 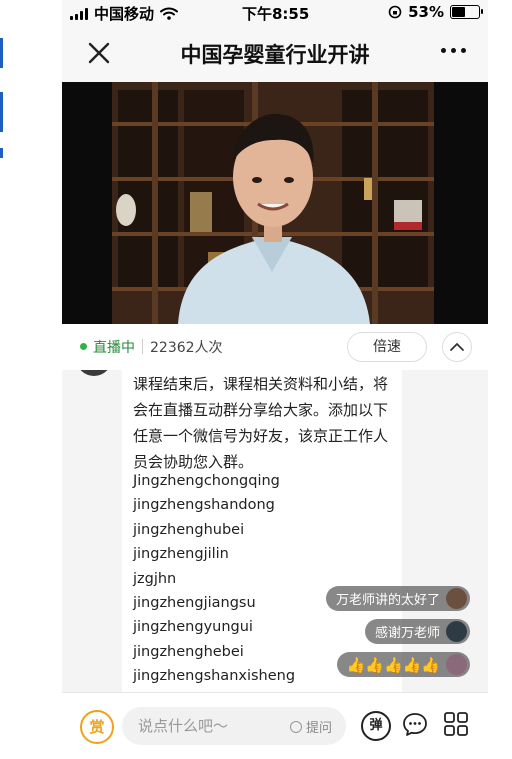 I want to click on danmaku-button: 弹, so click(x=376, y=726).